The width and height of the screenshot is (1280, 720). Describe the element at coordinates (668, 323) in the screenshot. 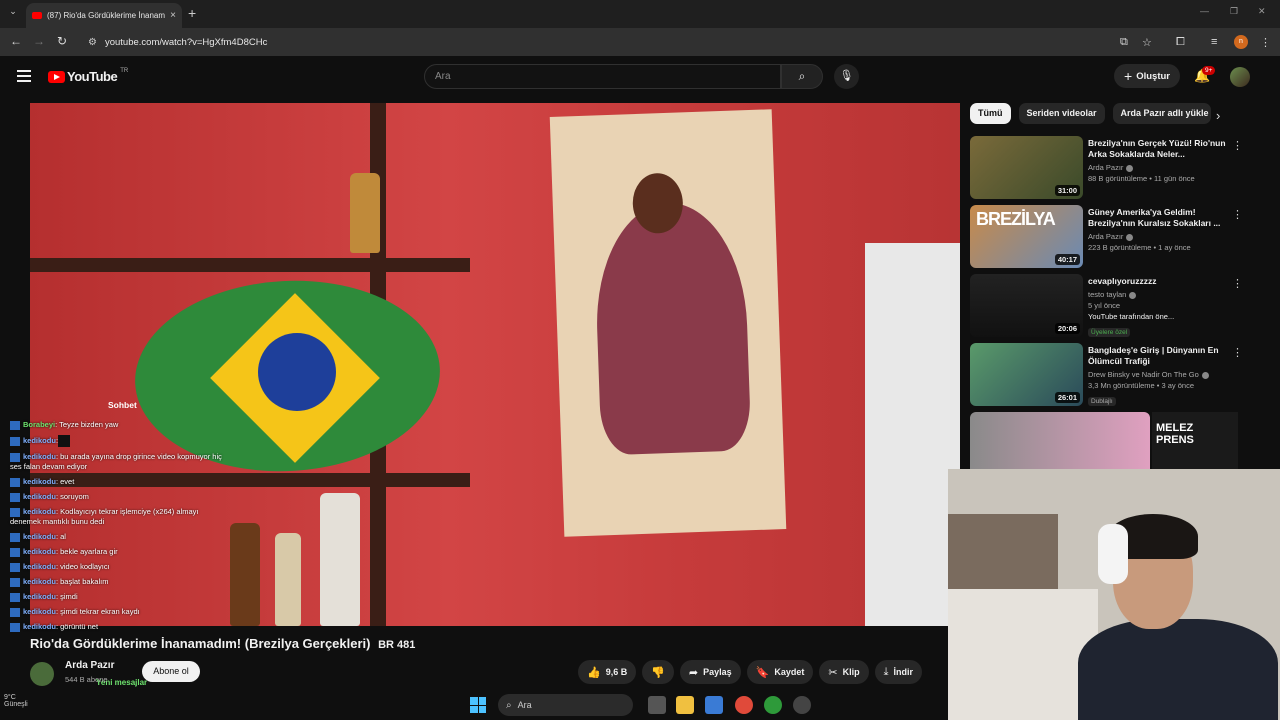

I see `wooden-painting` at that location.